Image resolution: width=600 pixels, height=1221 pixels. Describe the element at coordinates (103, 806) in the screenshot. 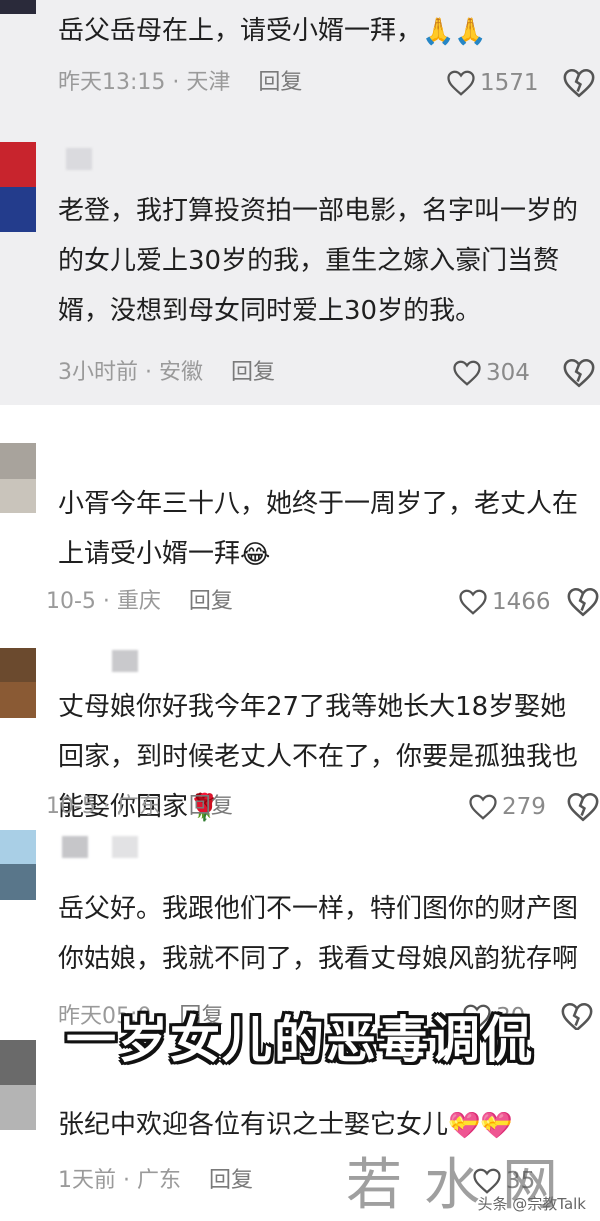

I see `time-location: 10-5 · 广东` at that location.